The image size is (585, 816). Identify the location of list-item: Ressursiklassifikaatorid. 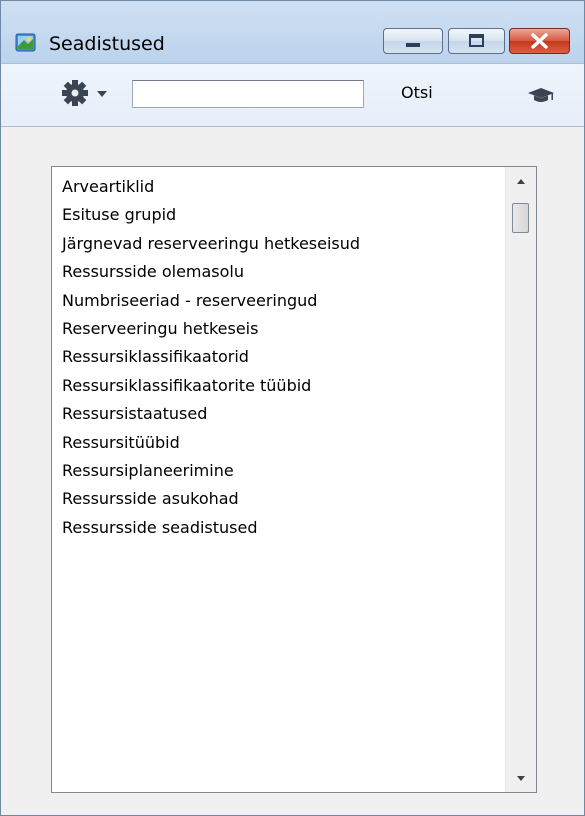
(287, 357).